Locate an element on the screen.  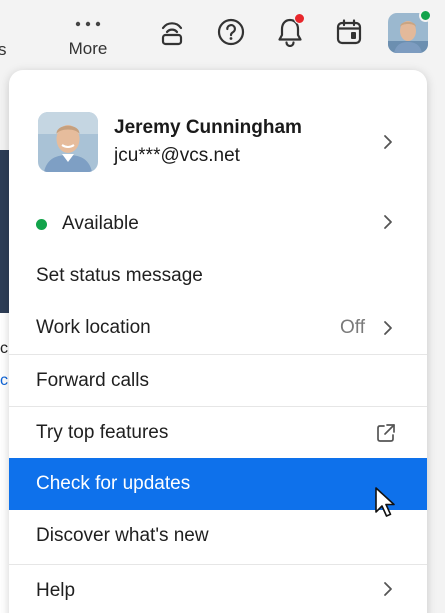
menu-item-forward-calls: Forward calls is located at coordinates (218, 380).